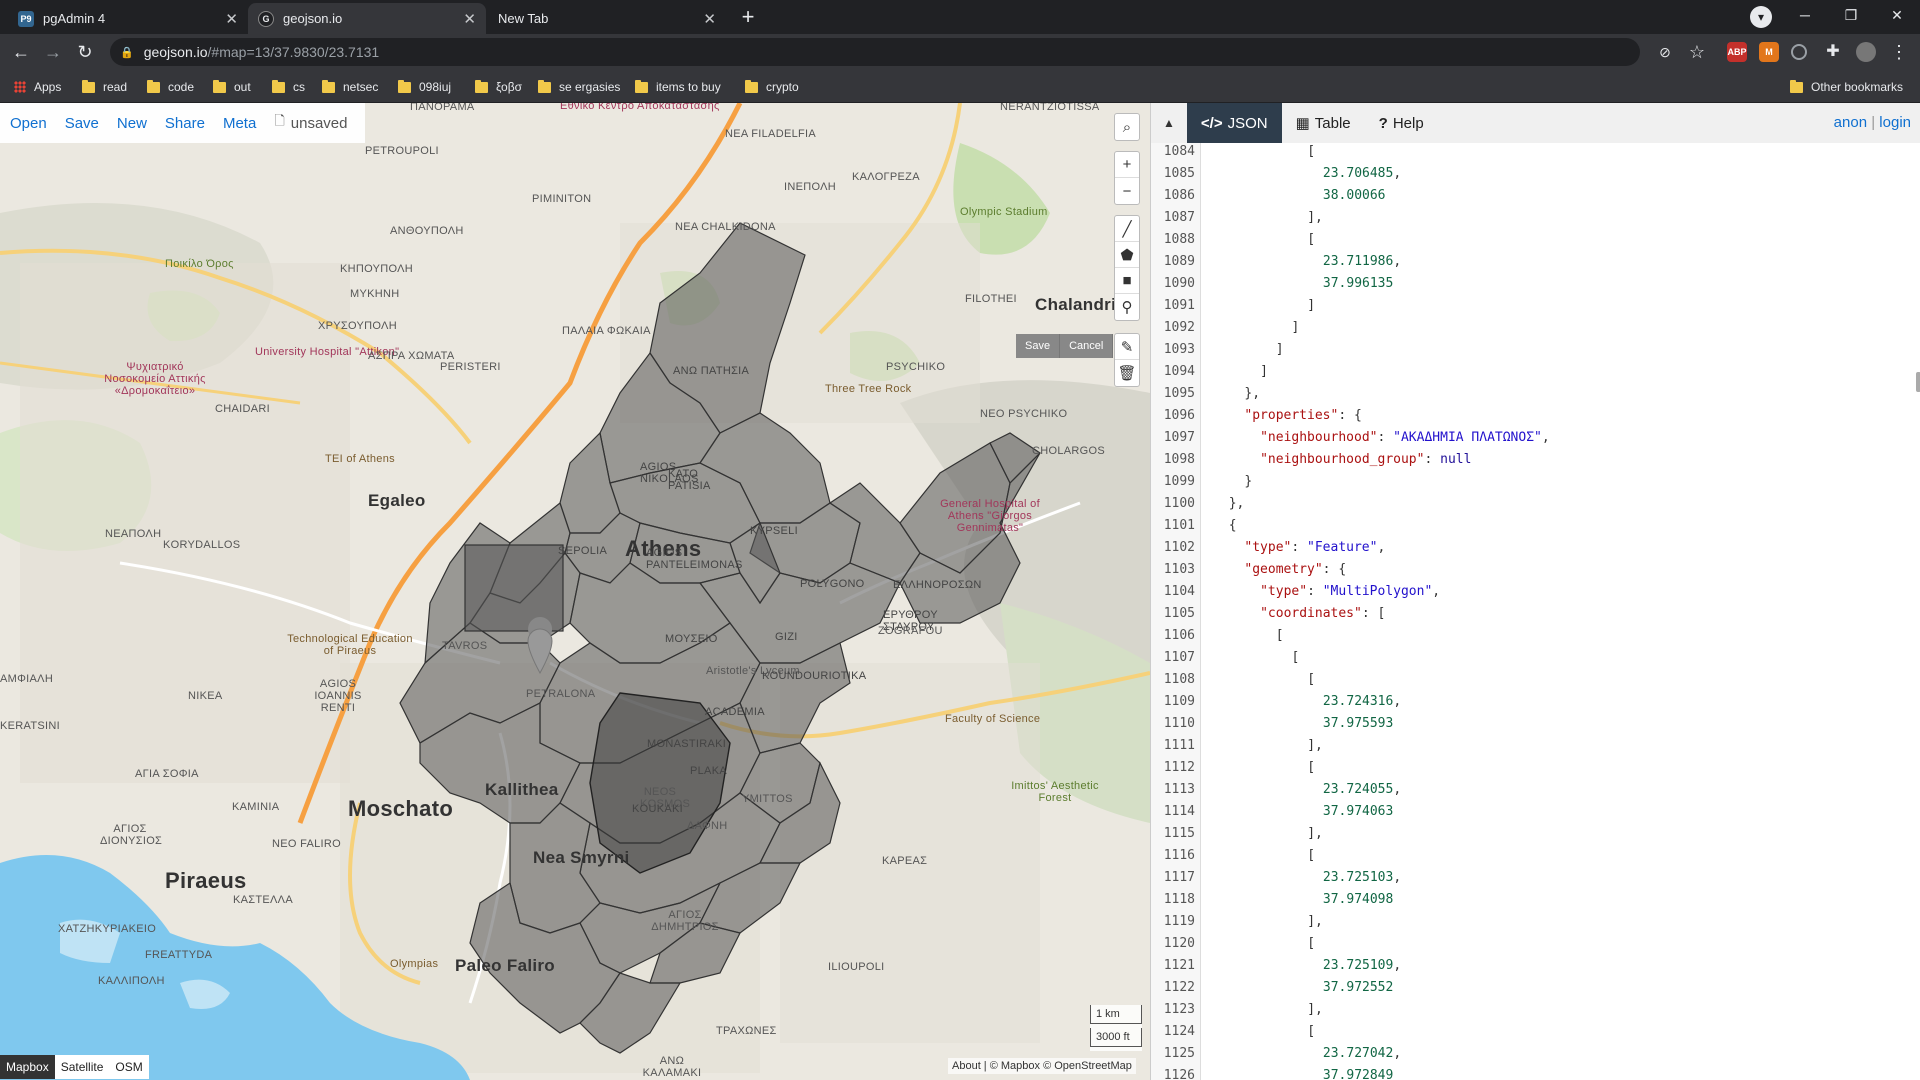  I want to click on edit-layers-icon: ✎, so click(1127, 347).